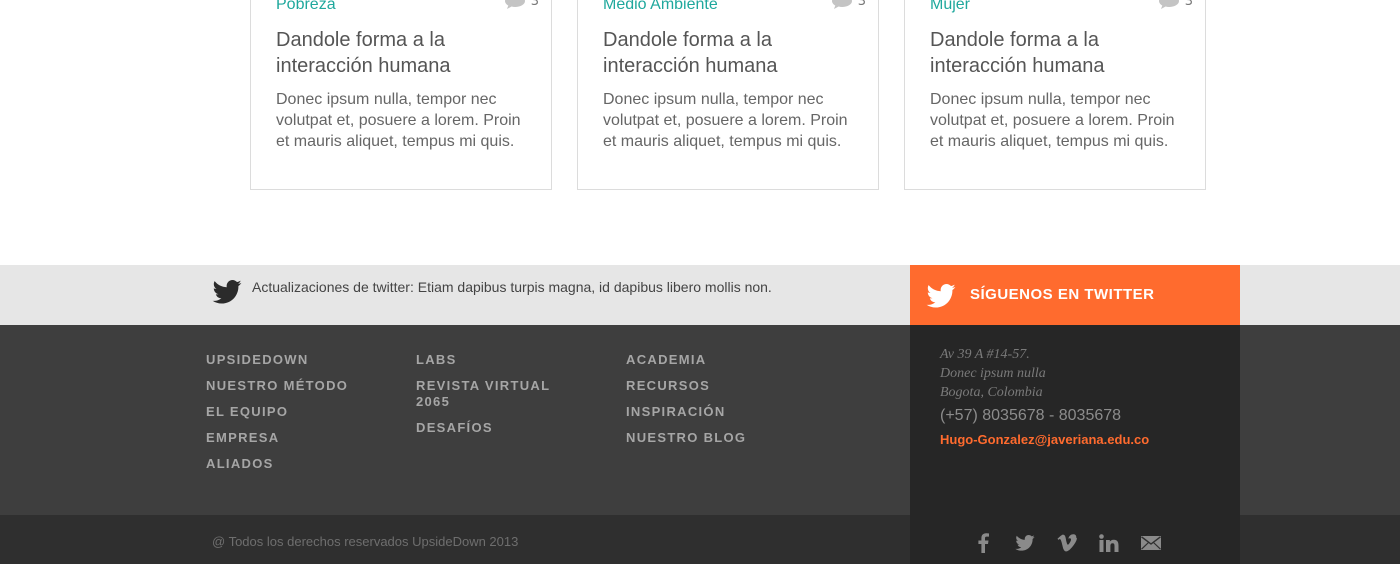 The width and height of the screenshot is (1400, 564). What do you see at coordinates (1044, 439) in the screenshot?
I see `email-link: Hugo-Gonzalez@javeriana.edu.co` at bounding box center [1044, 439].